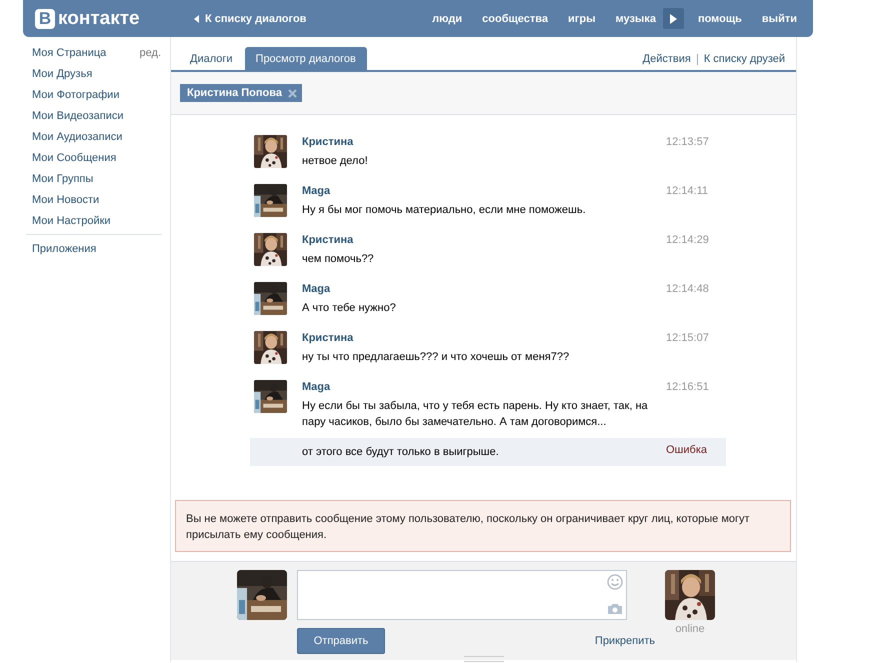 This screenshot has width=877, height=663. What do you see at coordinates (62, 77) in the screenshot?
I see `sidebar-item: Мои Друзья` at bounding box center [62, 77].